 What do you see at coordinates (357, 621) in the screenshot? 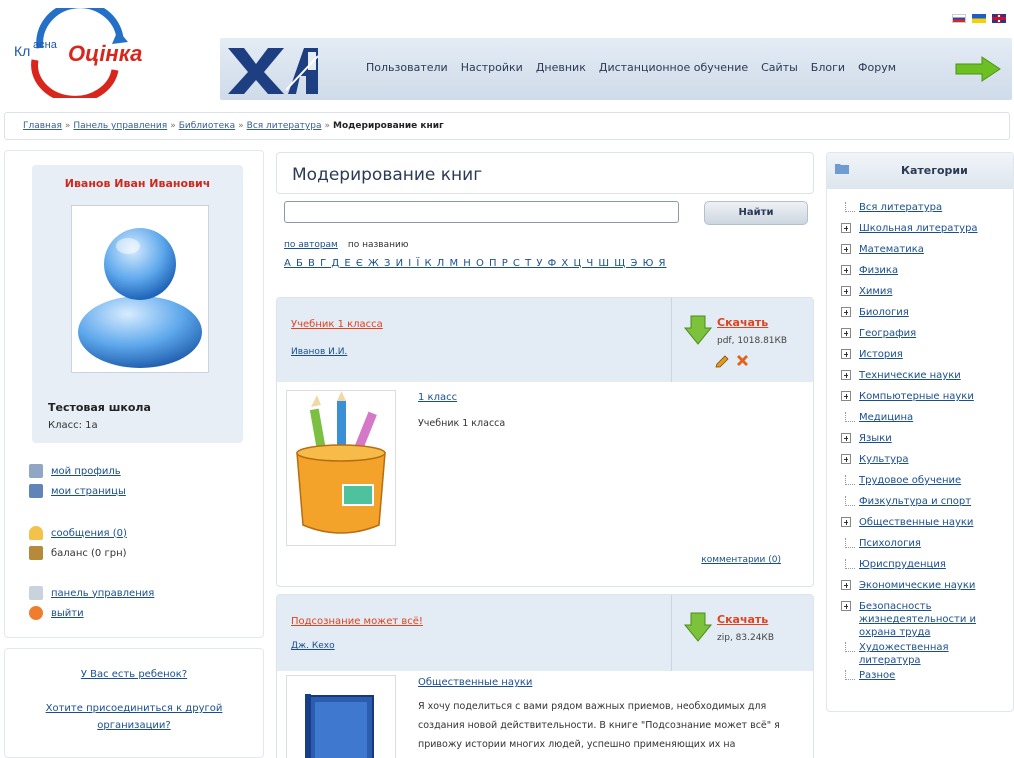
I see `book-title: Подсознание может всё!` at bounding box center [357, 621].